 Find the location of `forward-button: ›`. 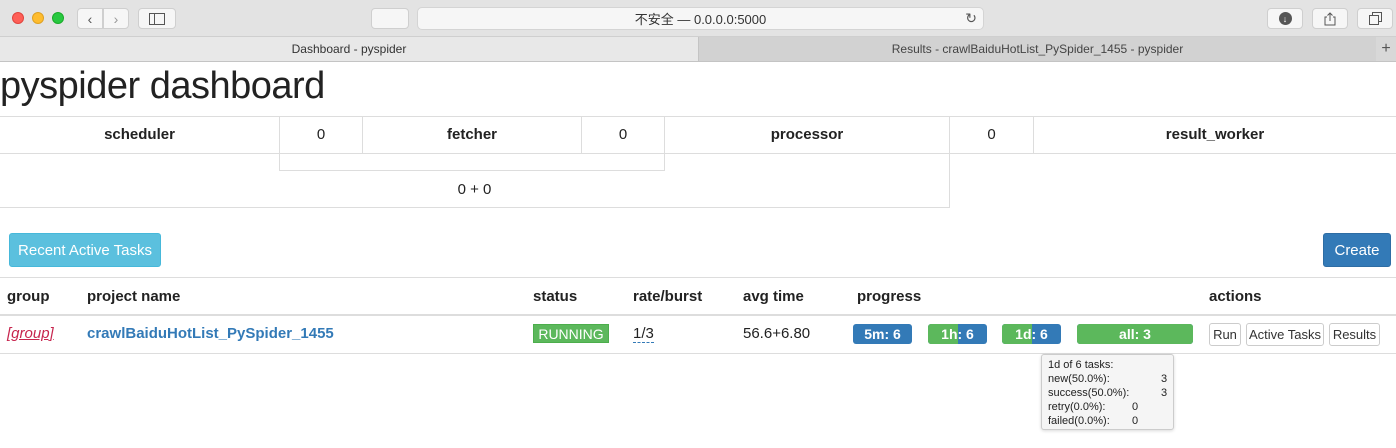

forward-button: › is located at coordinates (116, 18).